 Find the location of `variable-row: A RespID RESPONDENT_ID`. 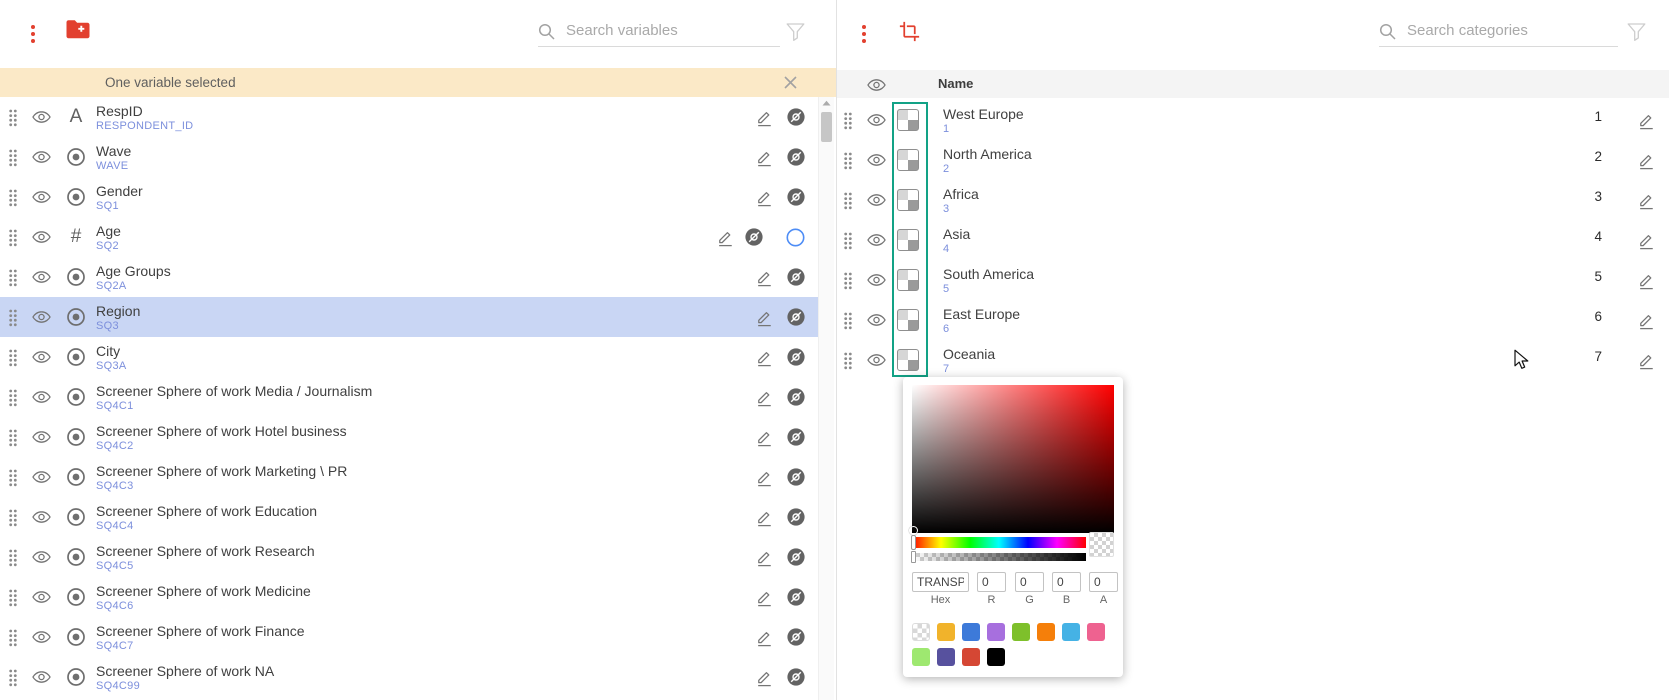

variable-row: A RespID RESPONDENT_ID is located at coordinates (409, 117).